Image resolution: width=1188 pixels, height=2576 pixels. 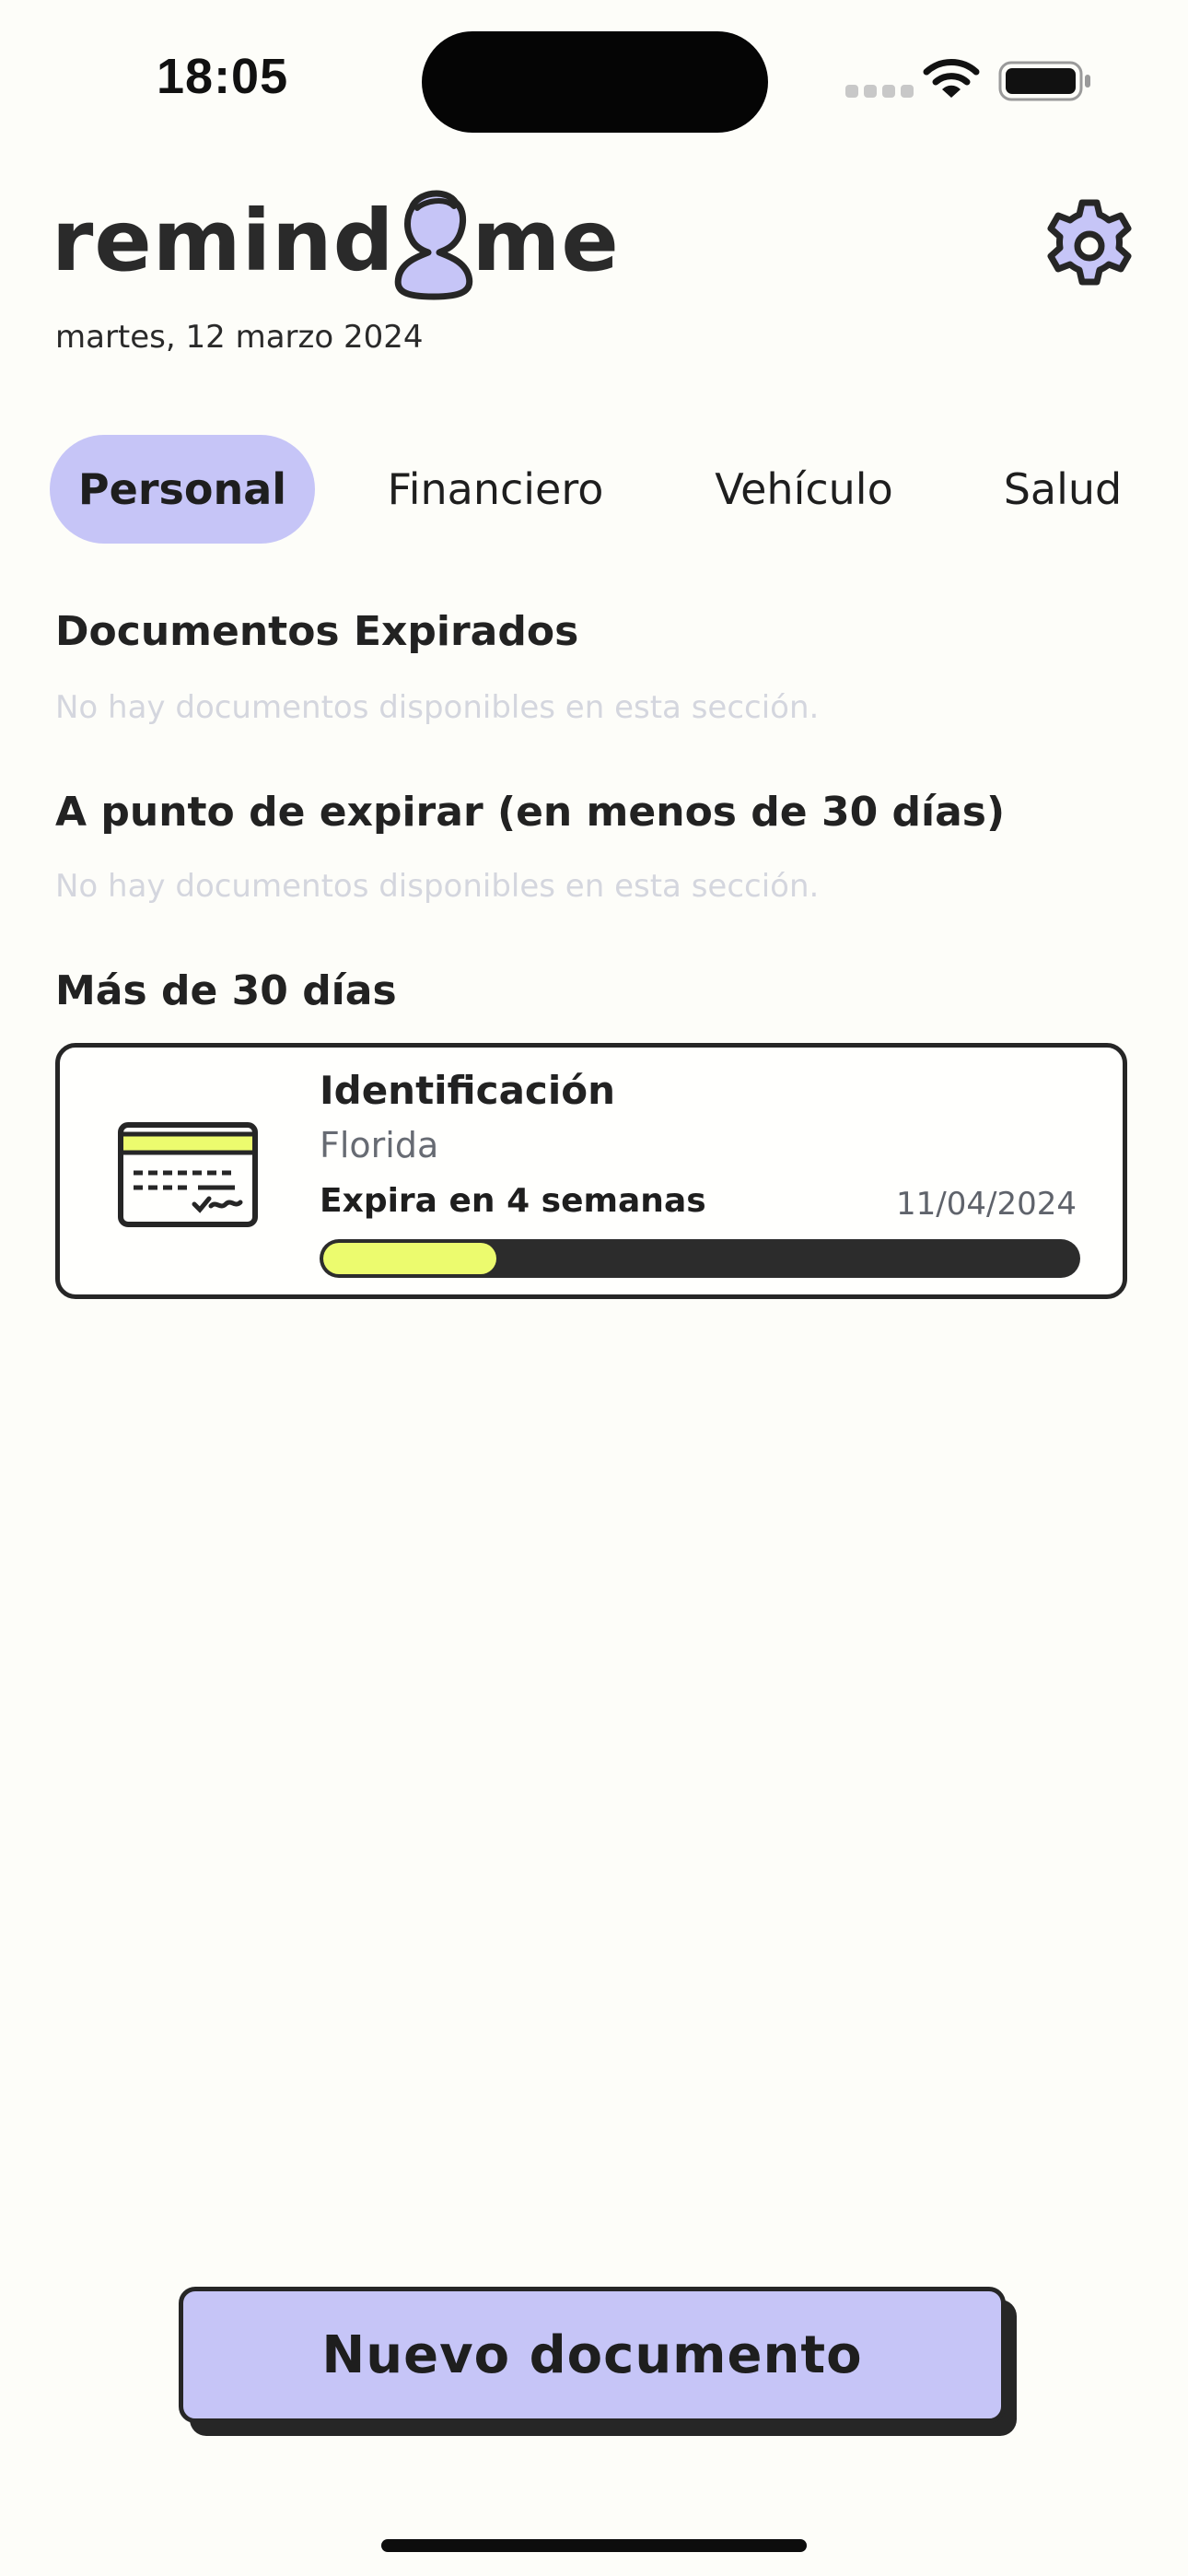 I want to click on current-date: martes, 12 marzo 2024, so click(x=239, y=337).